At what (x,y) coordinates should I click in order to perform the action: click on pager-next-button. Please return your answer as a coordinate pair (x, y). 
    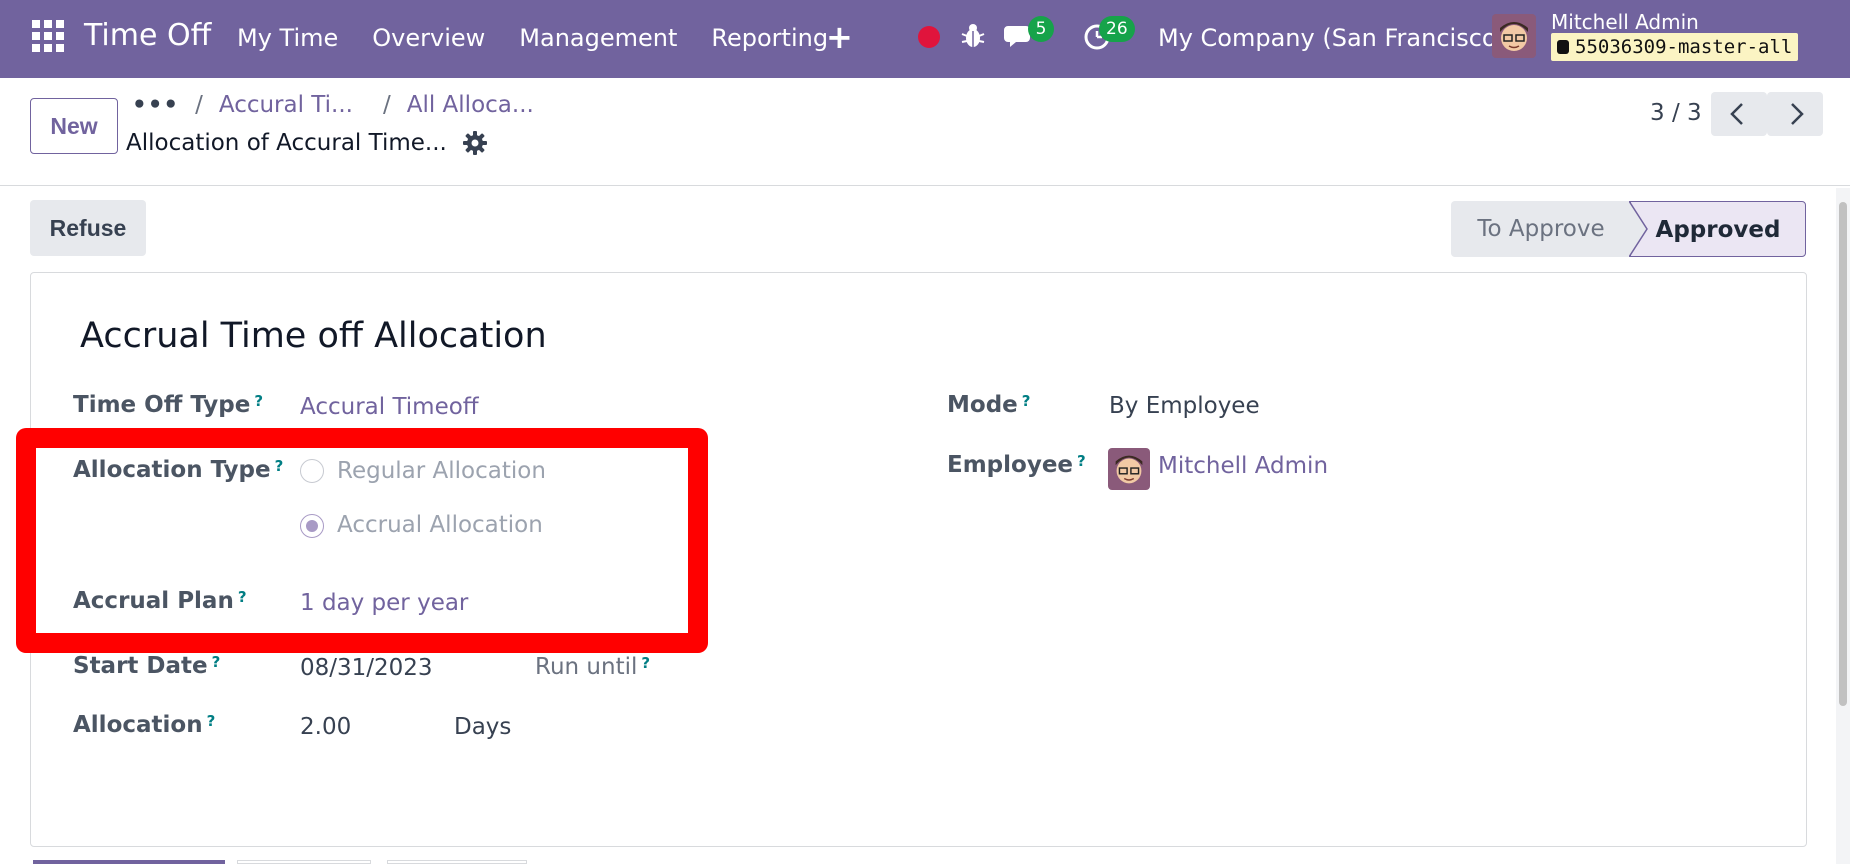
    Looking at the image, I should click on (1795, 114).